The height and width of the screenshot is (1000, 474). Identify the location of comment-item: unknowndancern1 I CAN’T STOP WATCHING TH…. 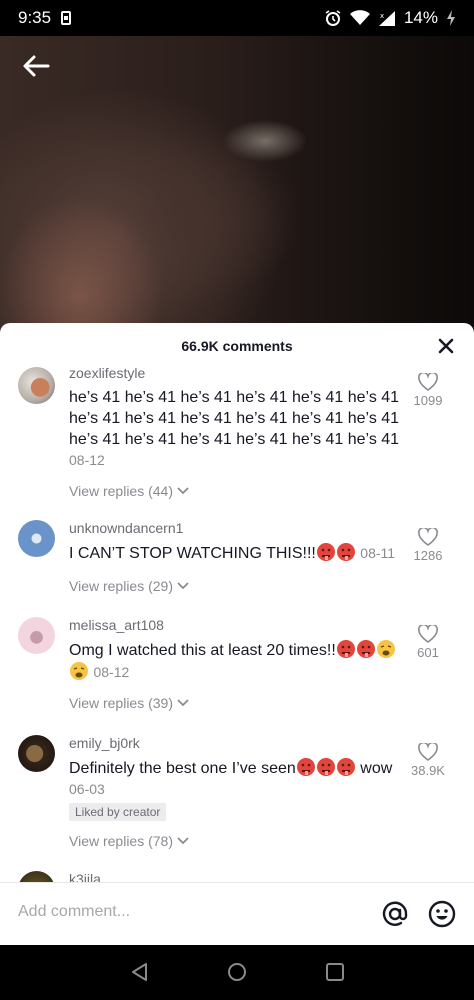
(237, 563).